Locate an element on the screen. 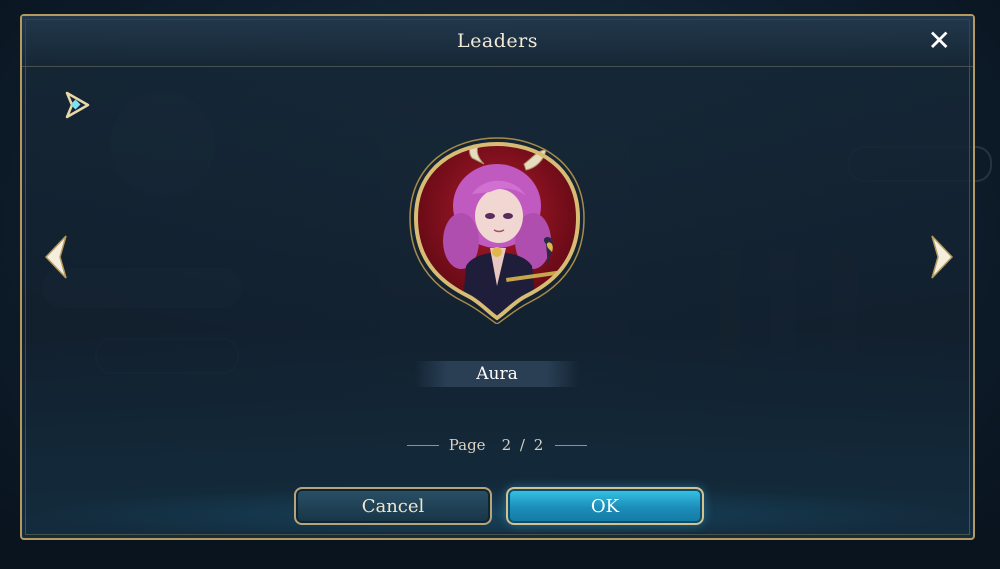 The width and height of the screenshot is (1000, 569). character-name: Aura is located at coordinates (497, 374).